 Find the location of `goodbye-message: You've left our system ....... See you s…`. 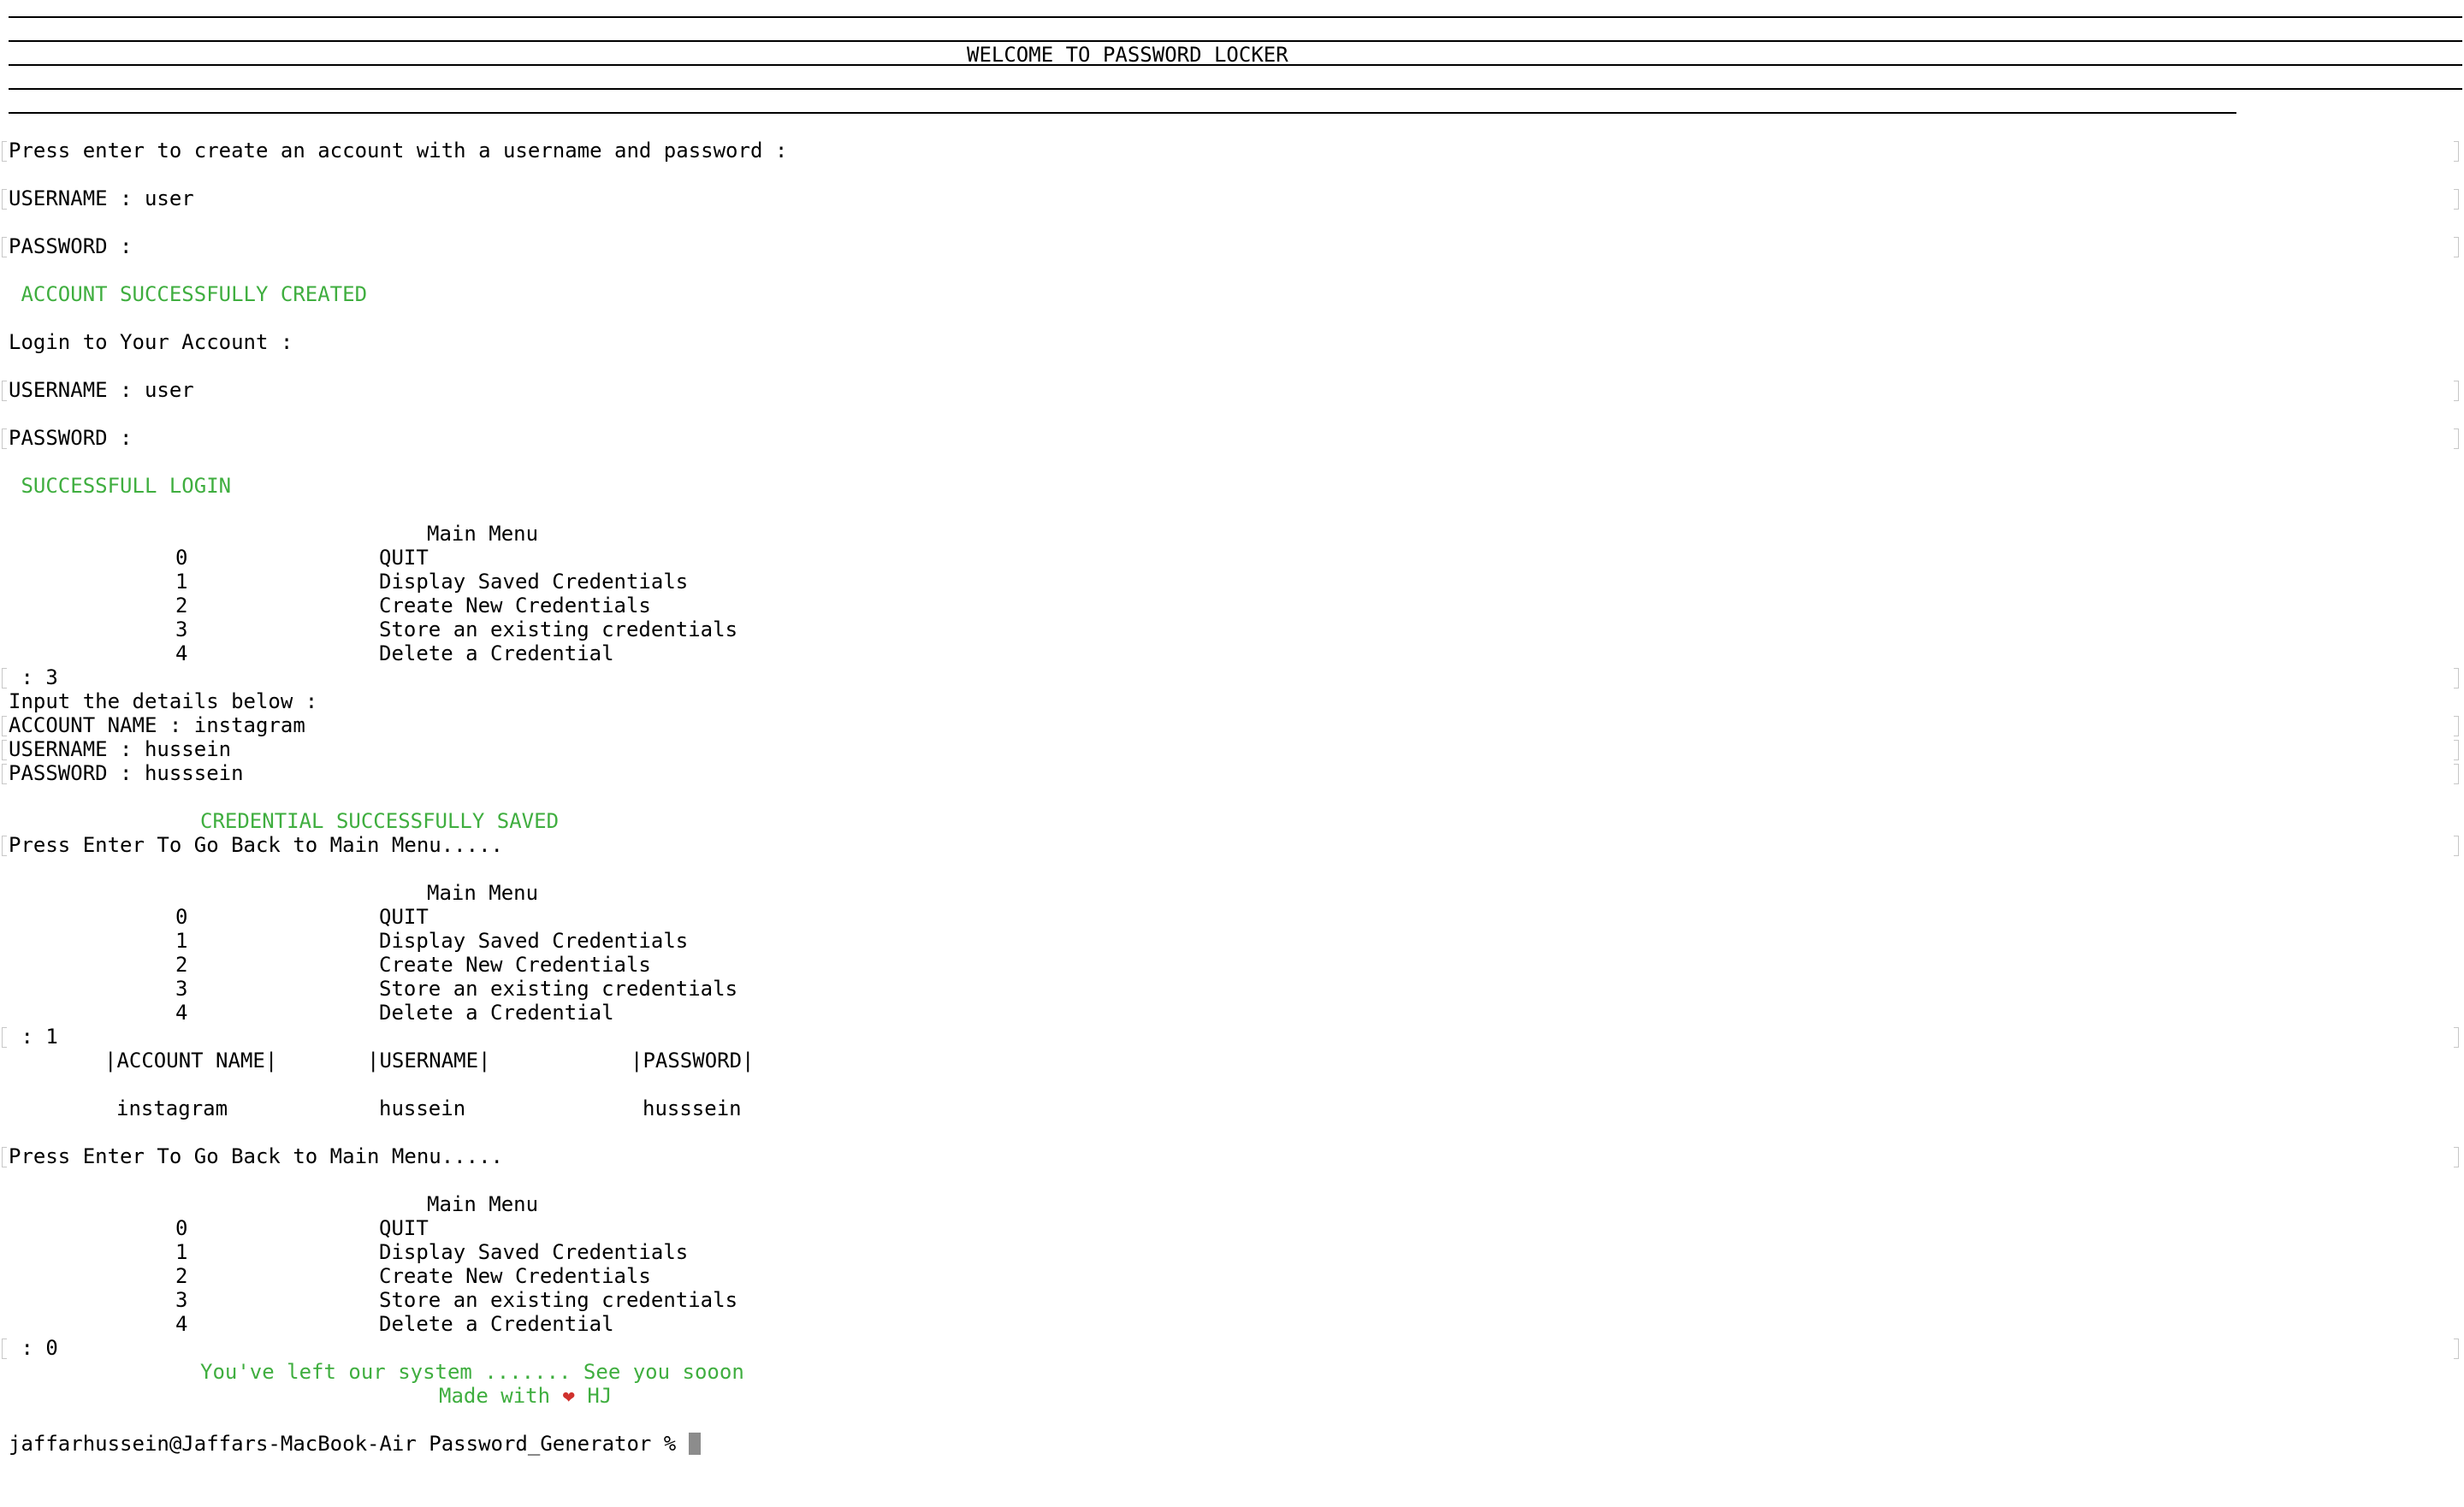

goodbye-message: You've left our system ....... See you s… is located at coordinates (472, 1372).